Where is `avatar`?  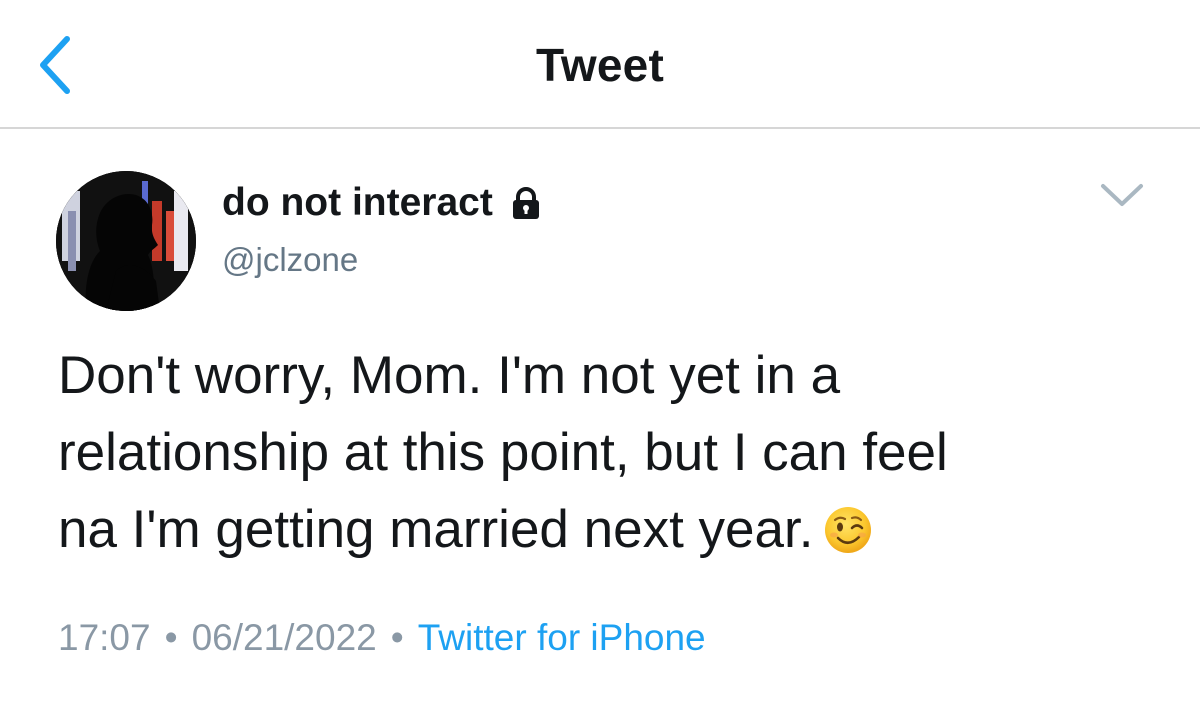 avatar is located at coordinates (126, 241).